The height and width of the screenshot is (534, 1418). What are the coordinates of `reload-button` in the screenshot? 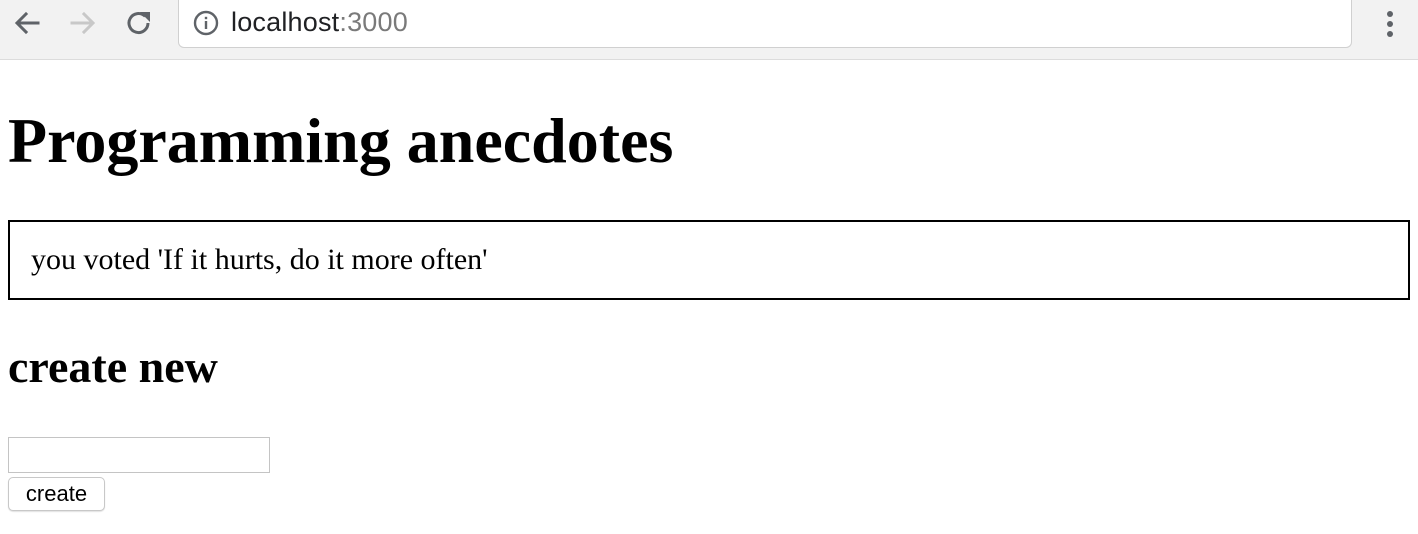 It's located at (139, 23).